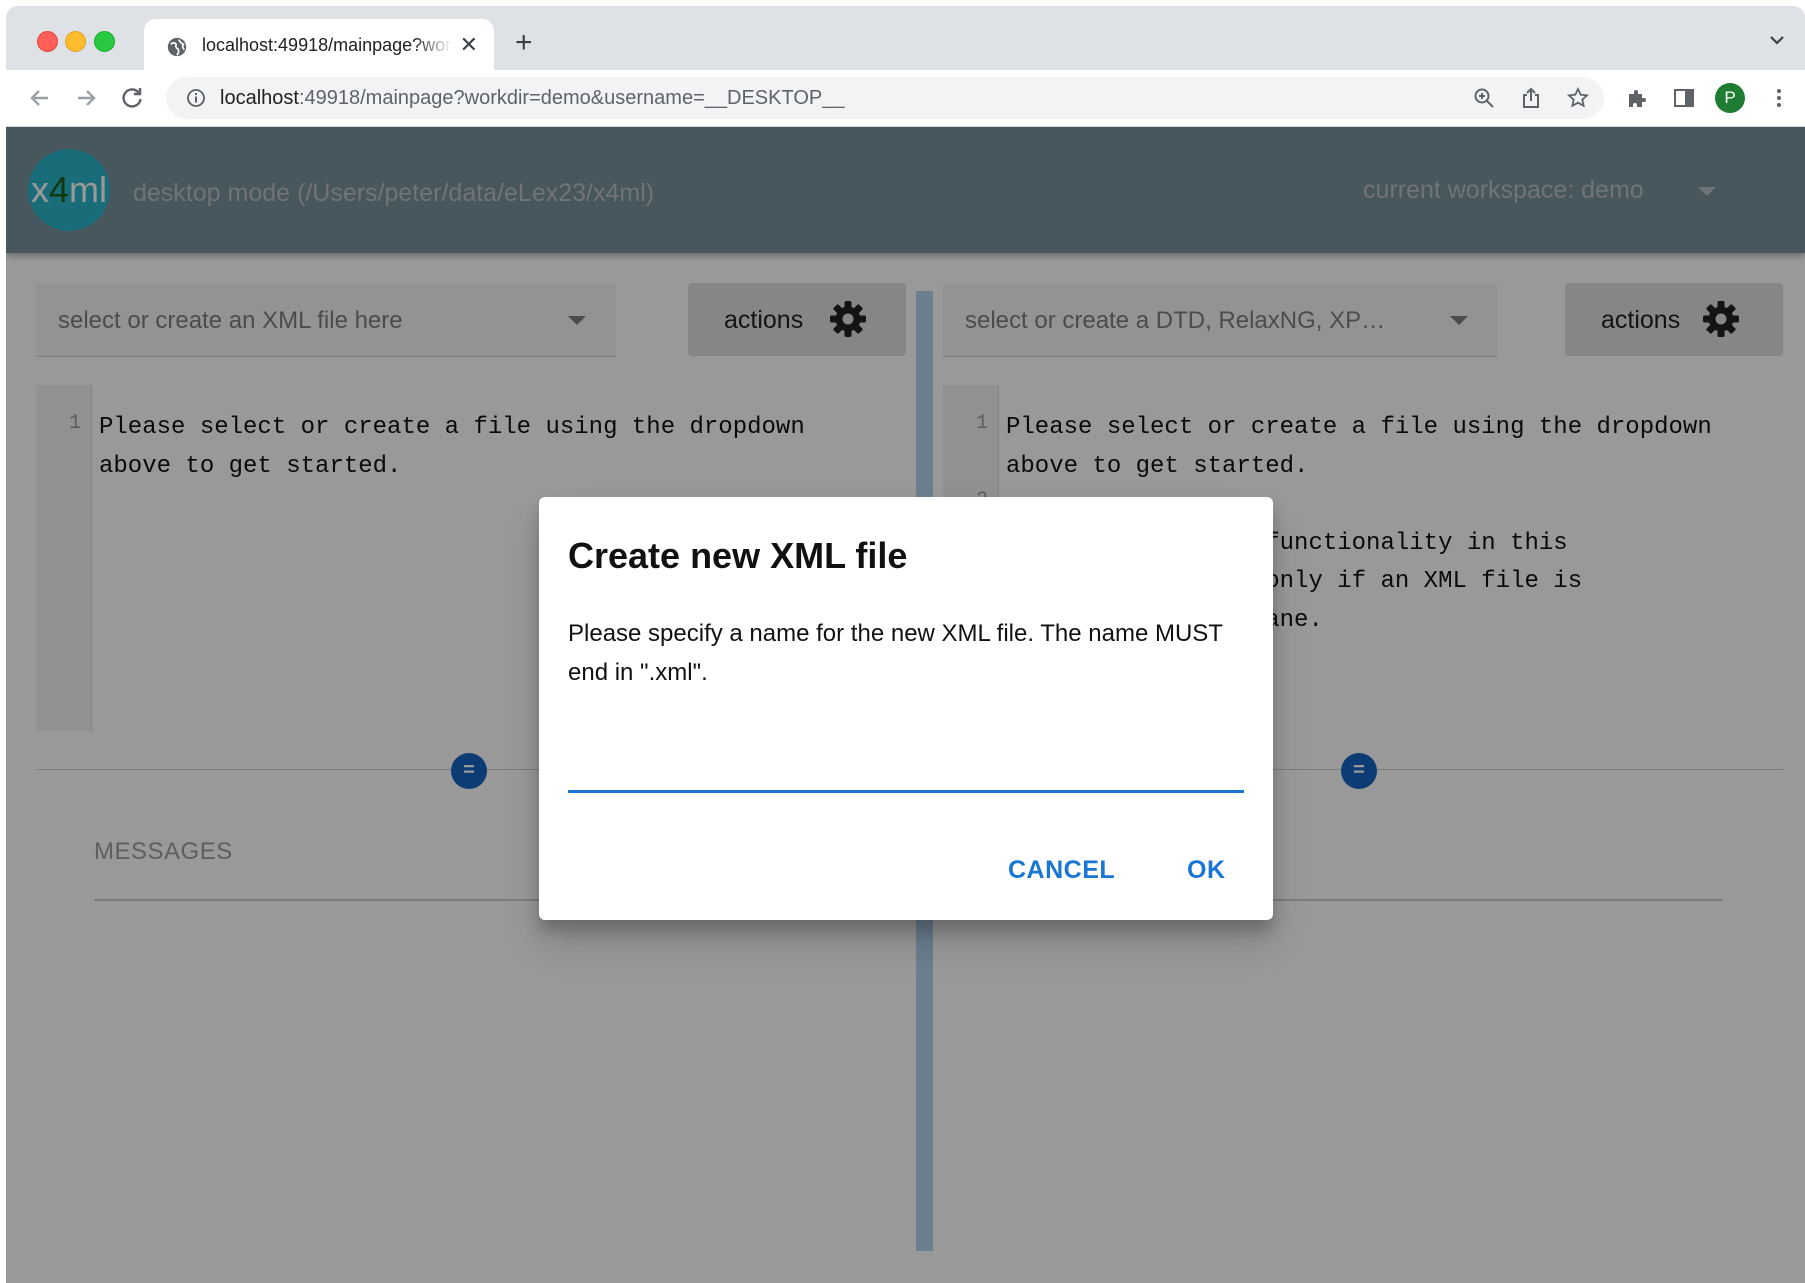 This screenshot has width=1805, height=1283. Describe the element at coordinates (86, 98) in the screenshot. I see `forward-icon` at that location.